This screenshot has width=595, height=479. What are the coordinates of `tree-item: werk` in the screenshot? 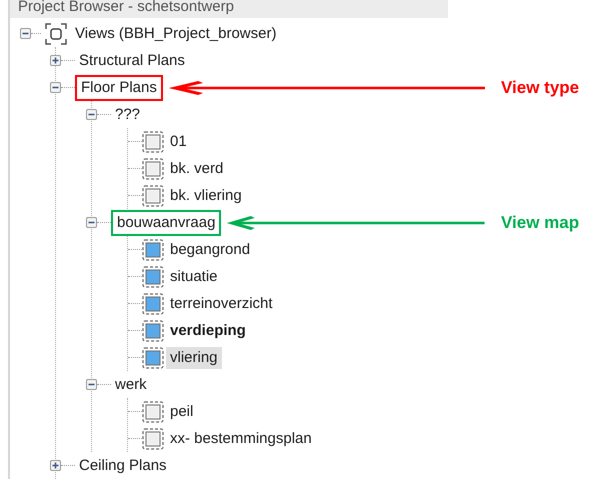 It's located at (131, 385).